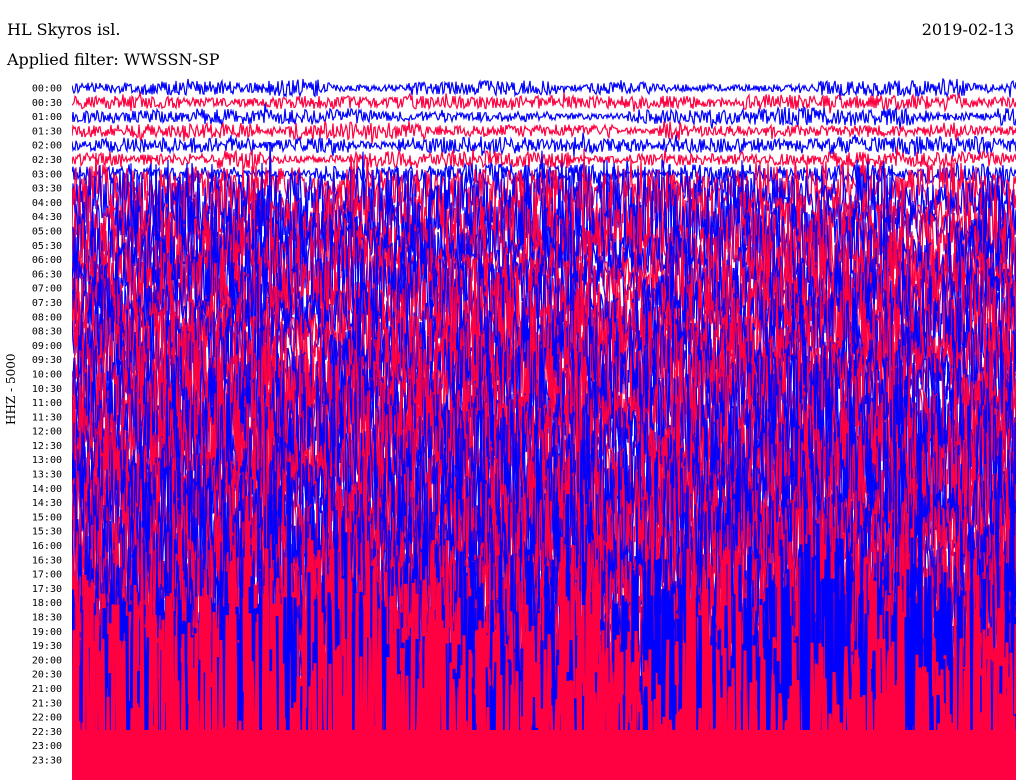 The width and height of the screenshot is (1024, 780). What do you see at coordinates (47, 646) in the screenshot?
I see `time-tick-label: 19:30` at bounding box center [47, 646].